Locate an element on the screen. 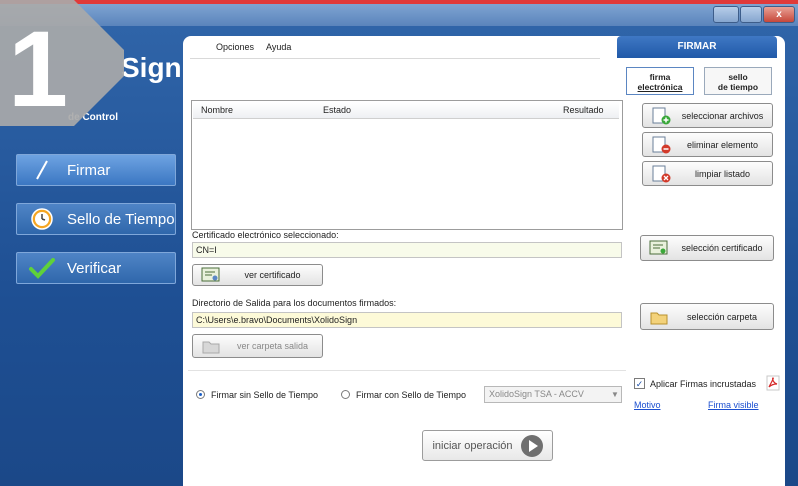  radio-without-timestamp-label: Firmar sin Sello de Tiempo is located at coordinates (264, 395).